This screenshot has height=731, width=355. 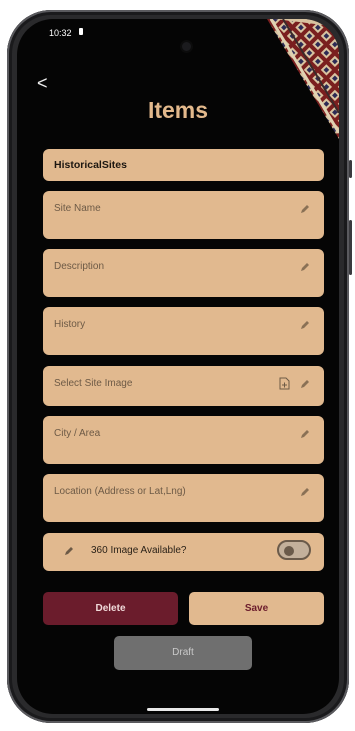 I want to click on status-time: 10:32, so click(x=60, y=33).